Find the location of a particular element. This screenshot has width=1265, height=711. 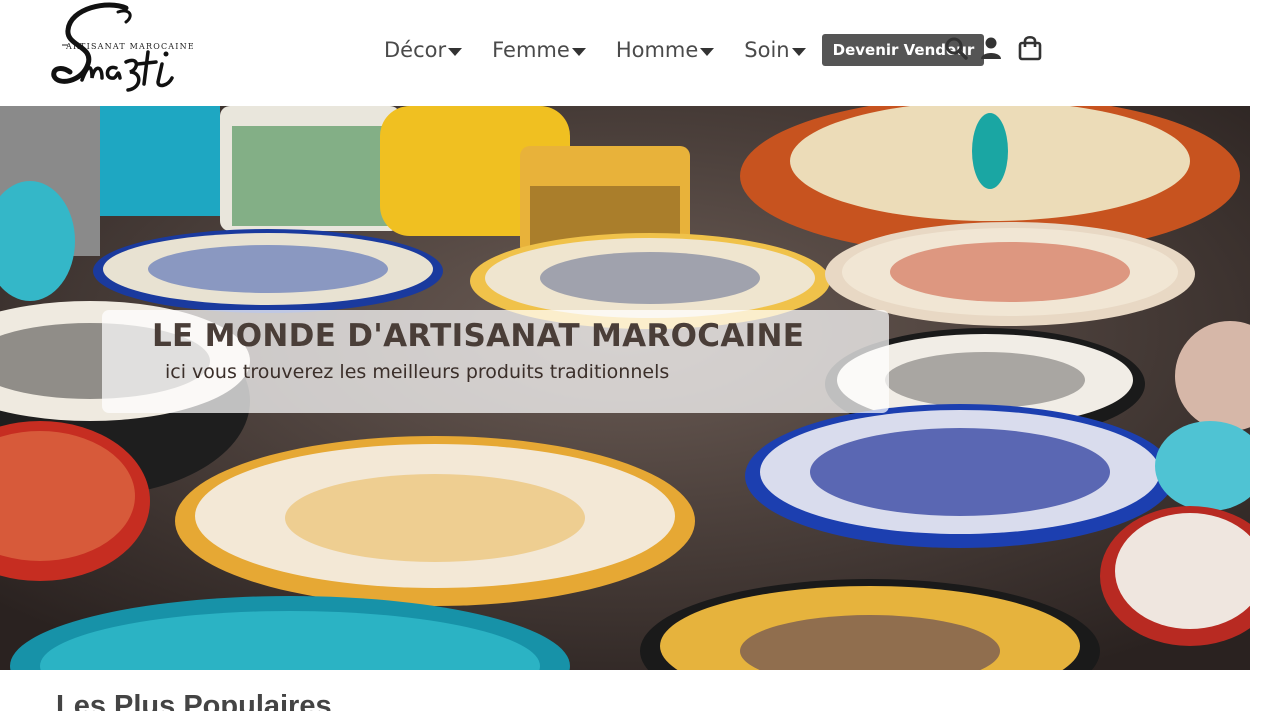

logo-image: ARTISANAT MAROCAINE is located at coordinates (122, 47).